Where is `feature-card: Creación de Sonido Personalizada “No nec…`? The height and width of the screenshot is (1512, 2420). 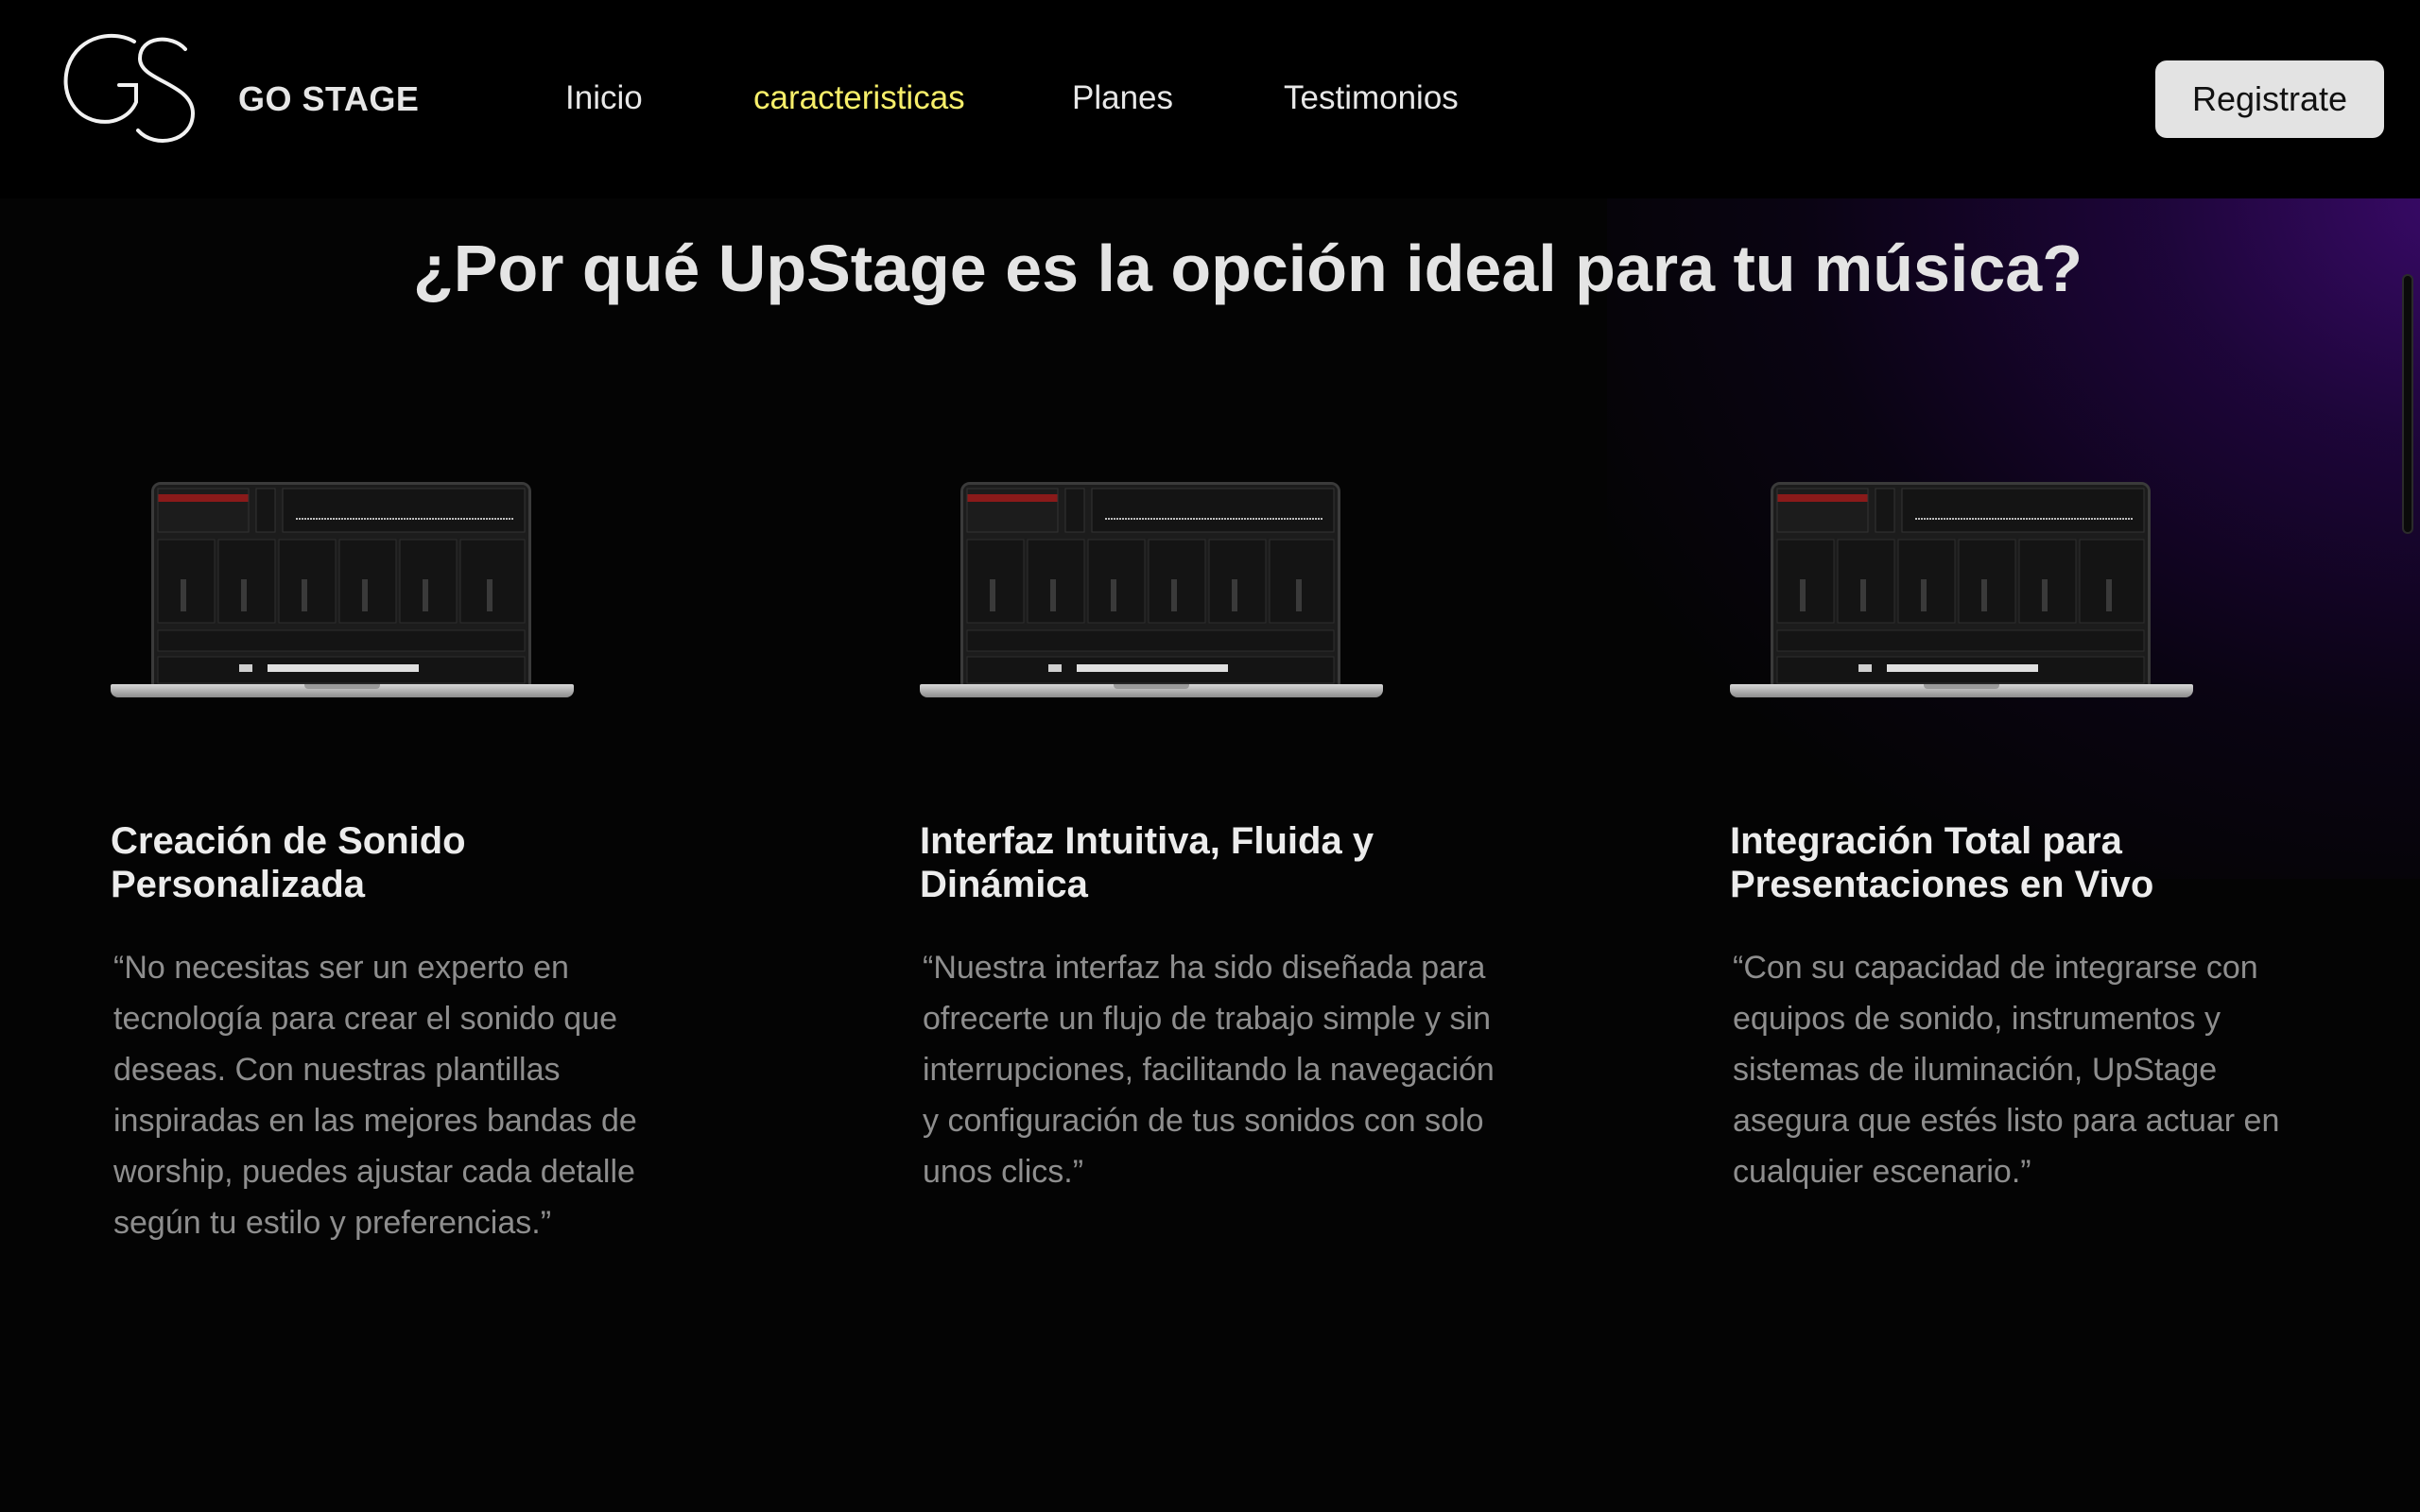 feature-card: Creación de Sonido Personalizada “No nec… is located at coordinates (423, 862).